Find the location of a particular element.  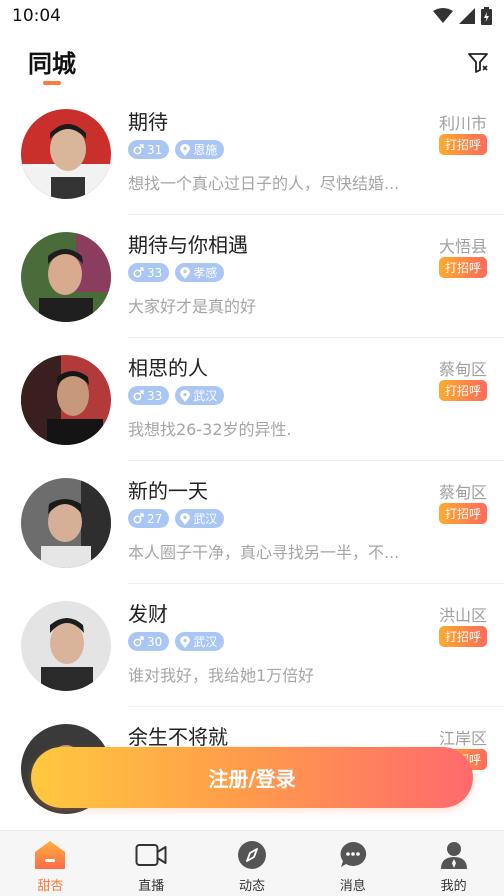

register-login-button: 注册/登录 is located at coordinates (252, 777).